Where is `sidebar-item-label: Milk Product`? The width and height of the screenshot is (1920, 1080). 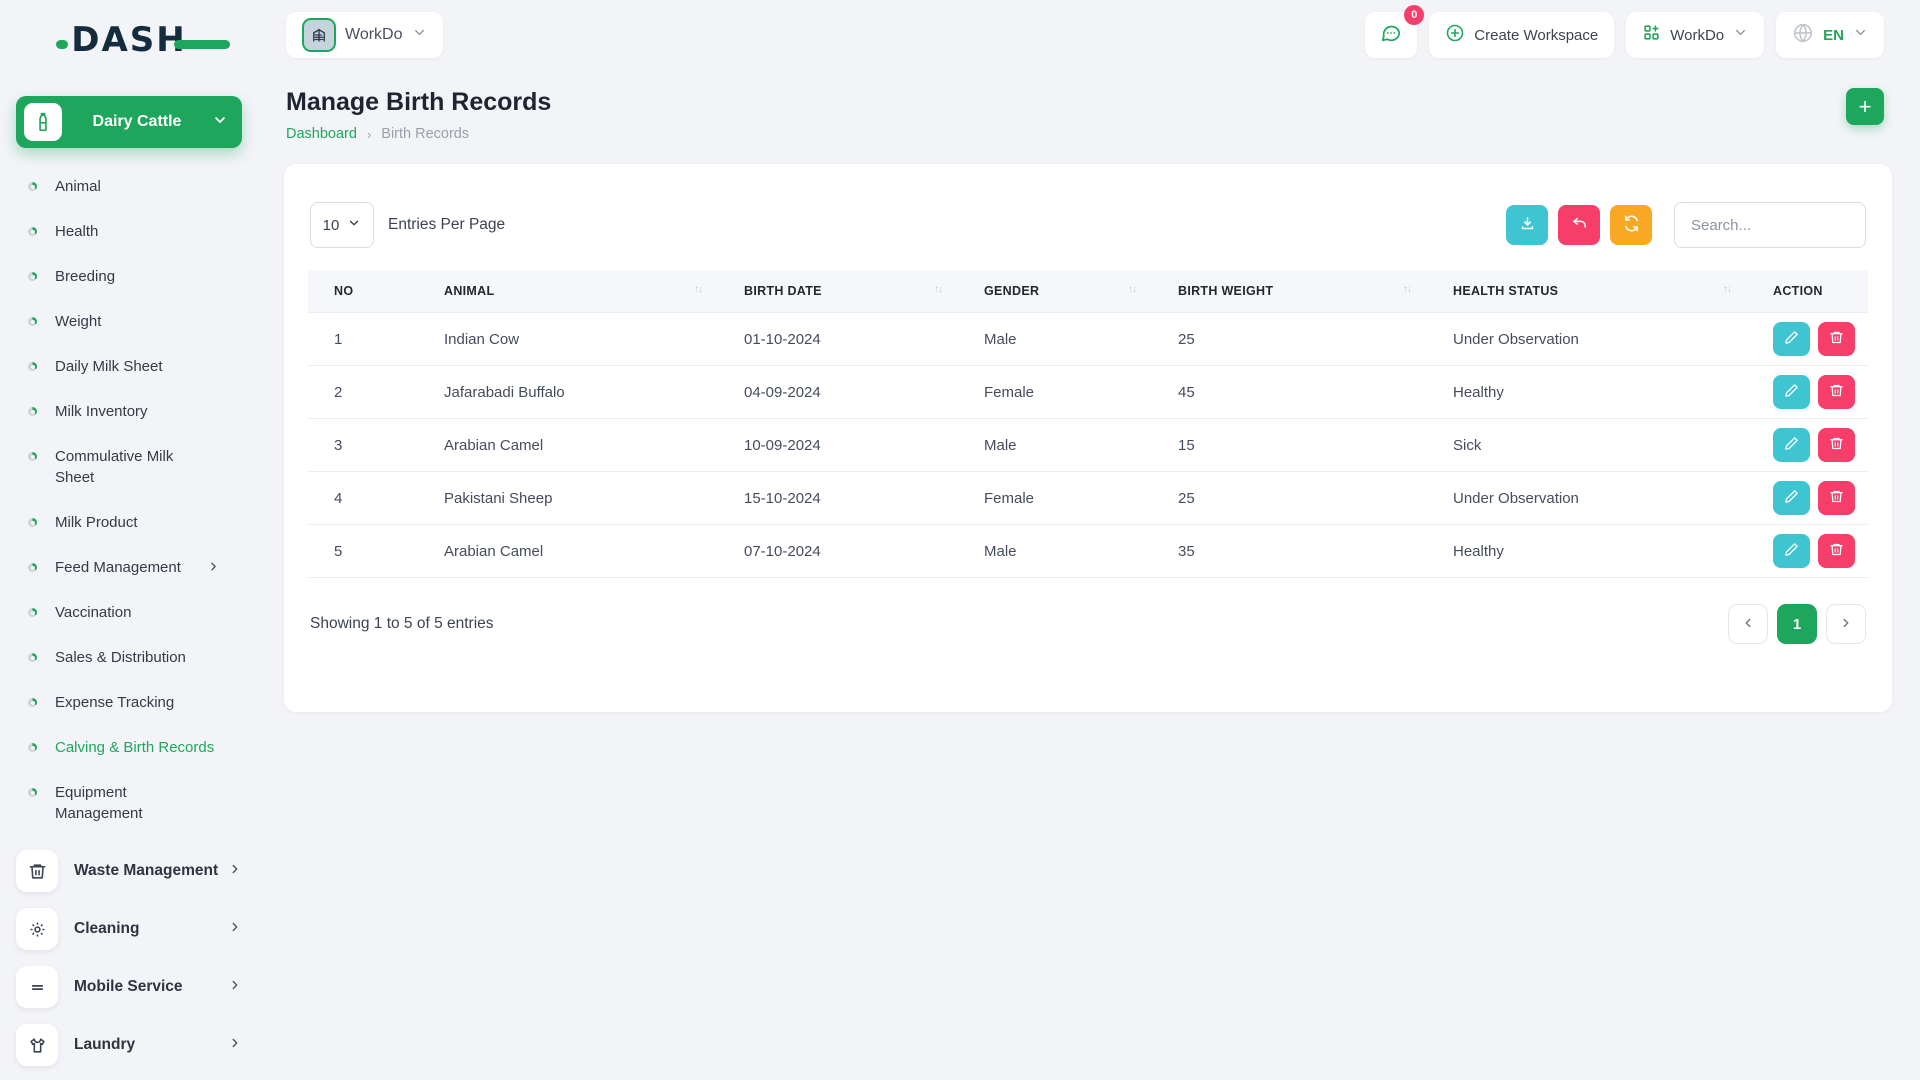 sidebar-item-label: Milk Product is located at coordinates (96, 522).